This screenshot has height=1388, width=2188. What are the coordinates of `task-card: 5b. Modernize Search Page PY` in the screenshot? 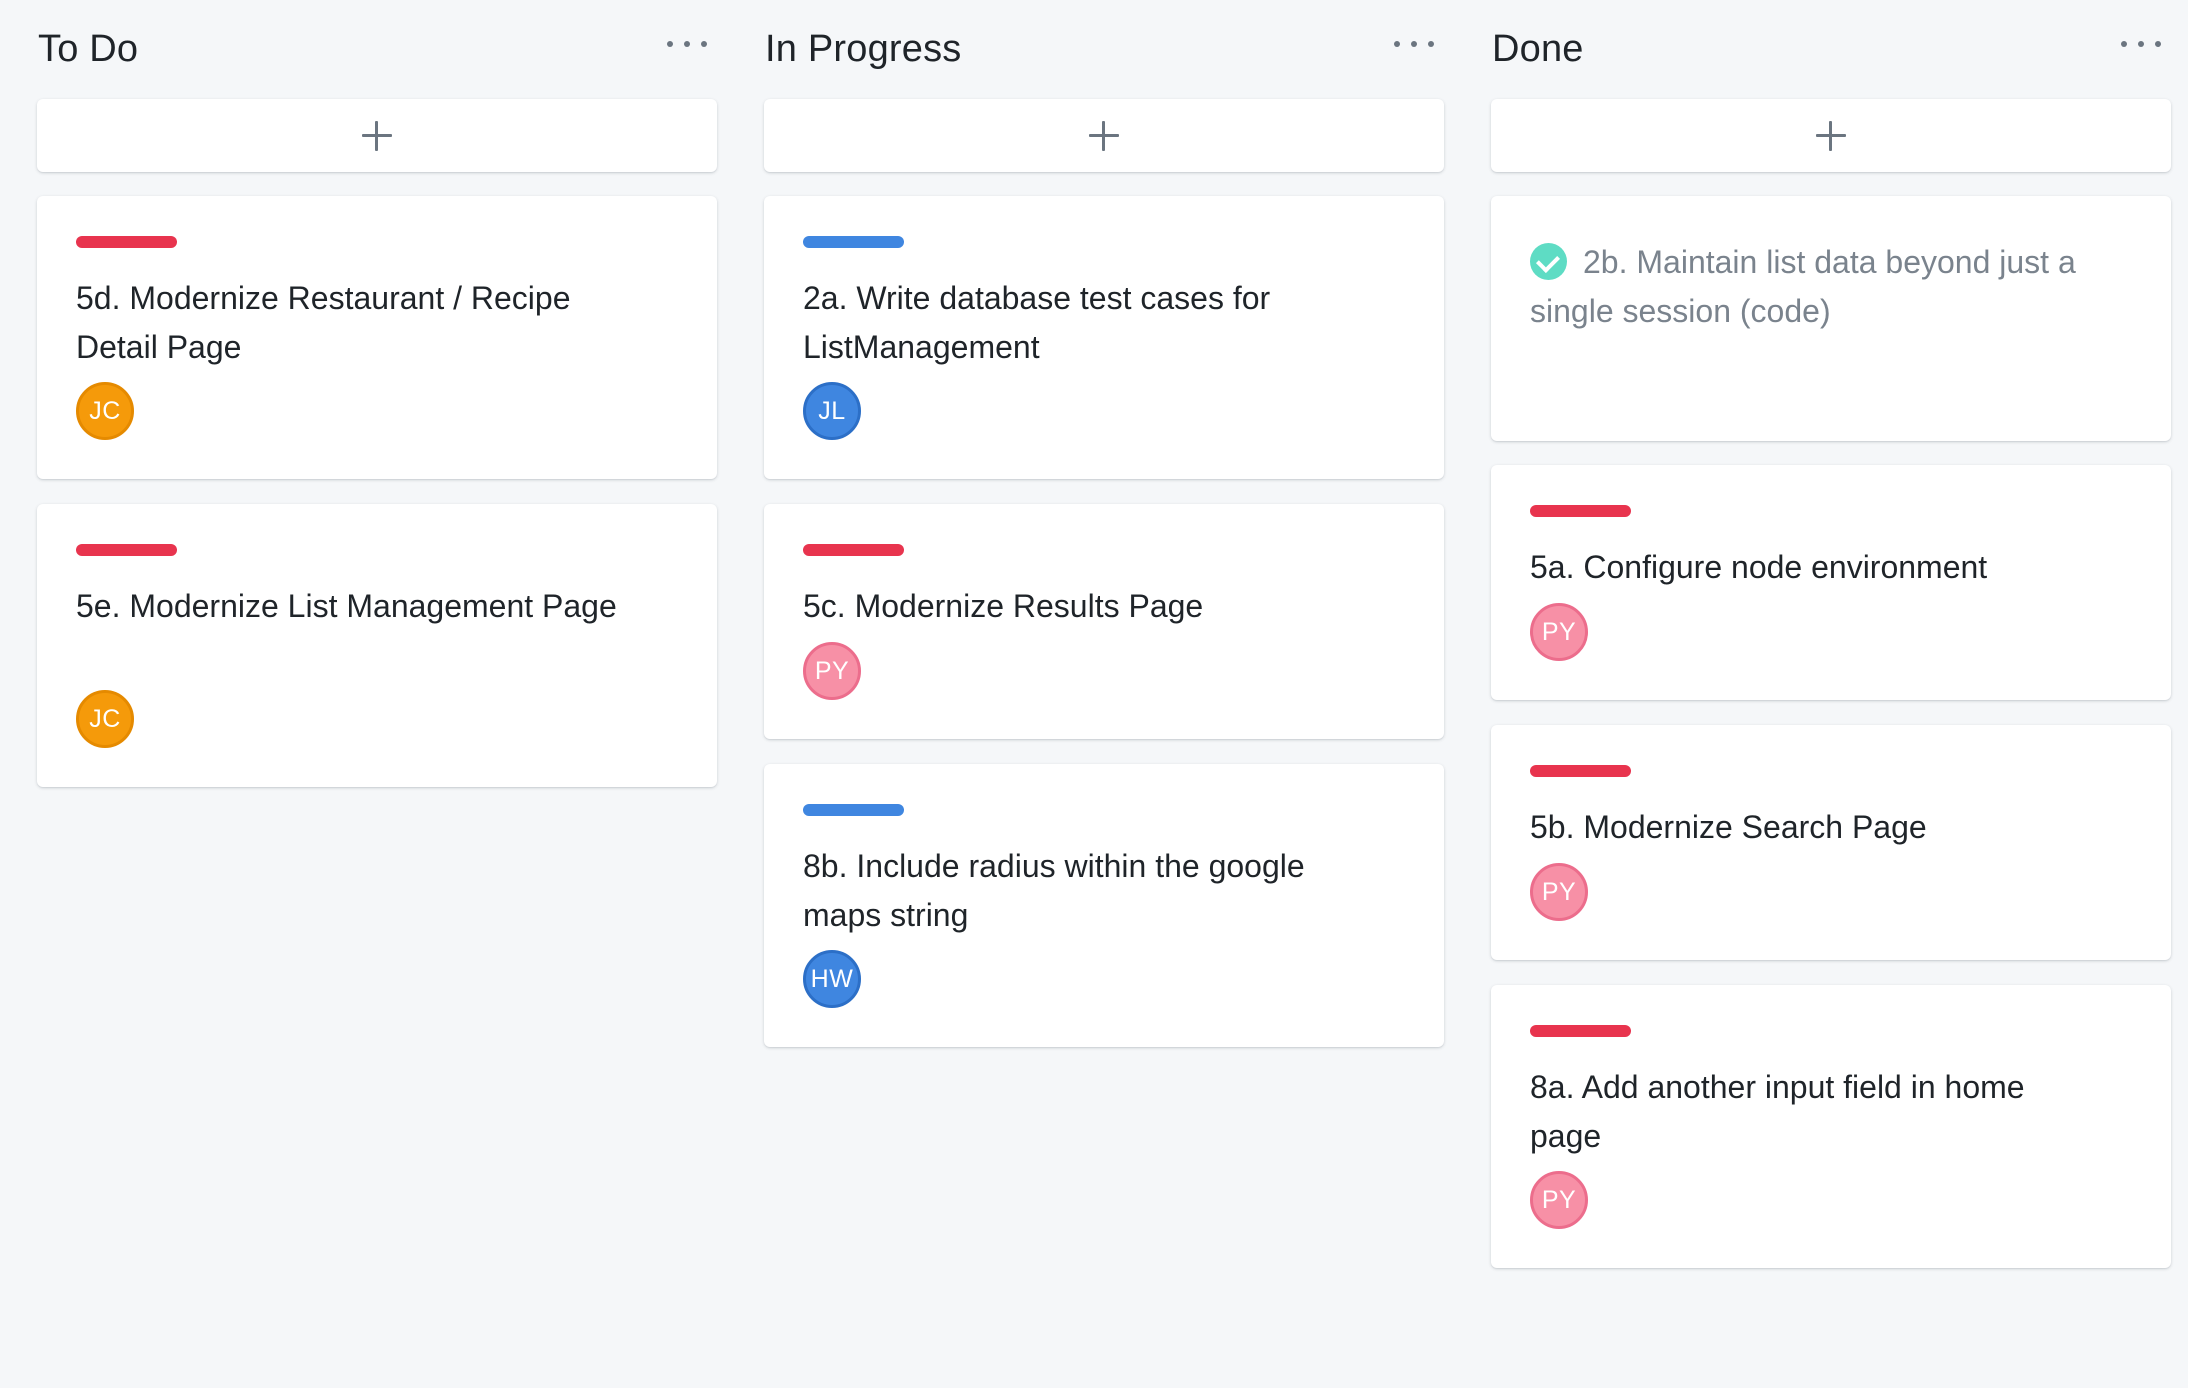 It's located at (1831, 842).